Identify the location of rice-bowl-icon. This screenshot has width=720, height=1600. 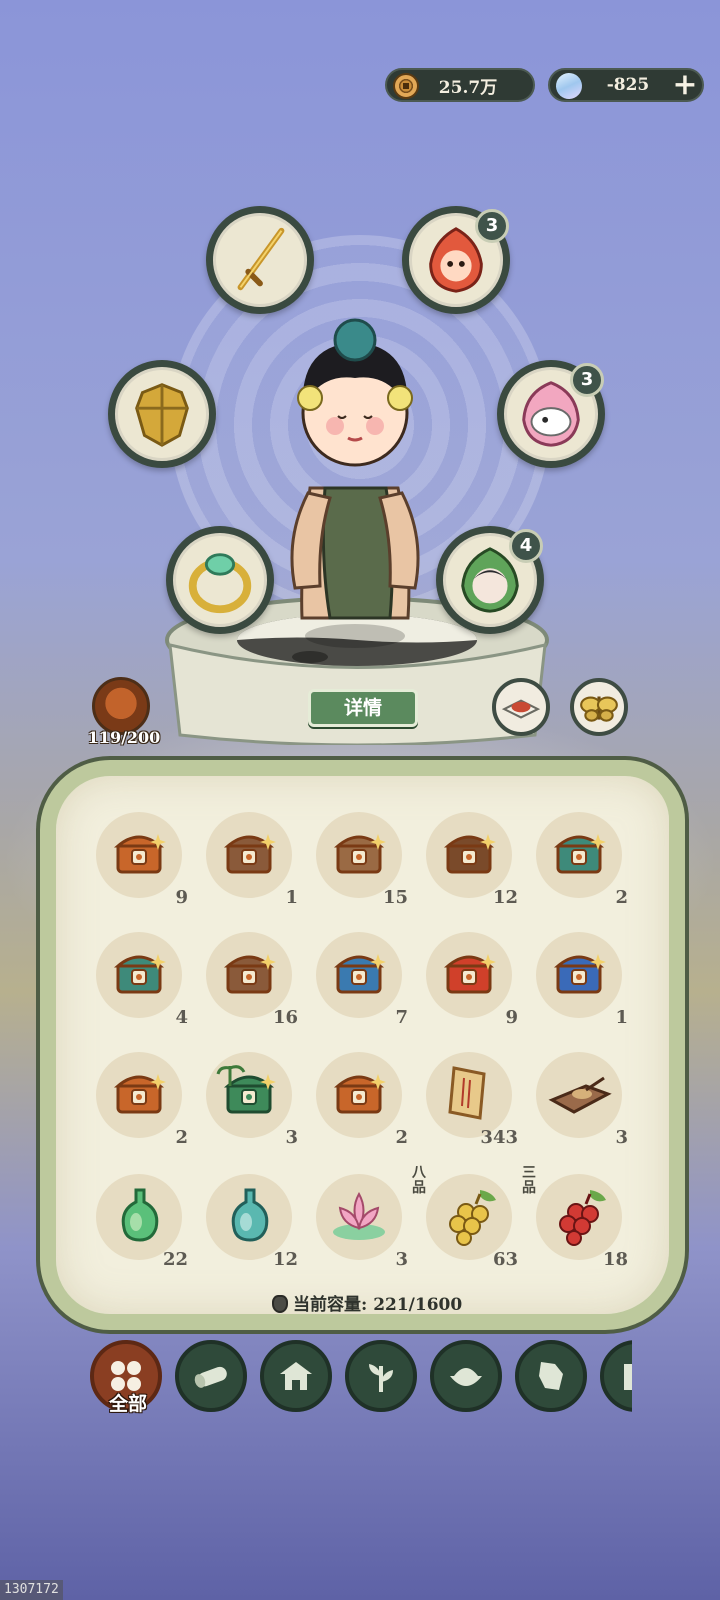
(466, 1377).